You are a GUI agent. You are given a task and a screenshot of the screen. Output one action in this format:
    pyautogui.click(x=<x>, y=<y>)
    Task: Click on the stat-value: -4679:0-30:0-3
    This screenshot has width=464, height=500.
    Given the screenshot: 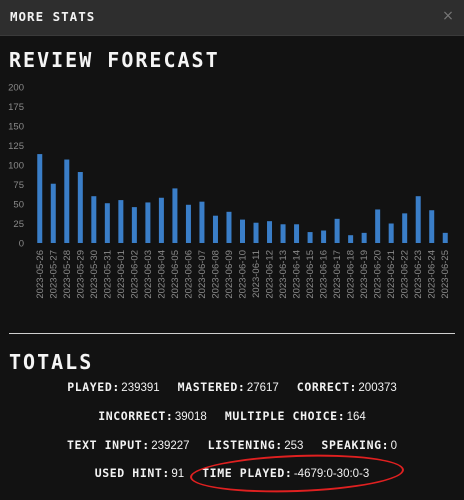 What is the action you would take?
    pyautogui.click(x=331, y=474)
    